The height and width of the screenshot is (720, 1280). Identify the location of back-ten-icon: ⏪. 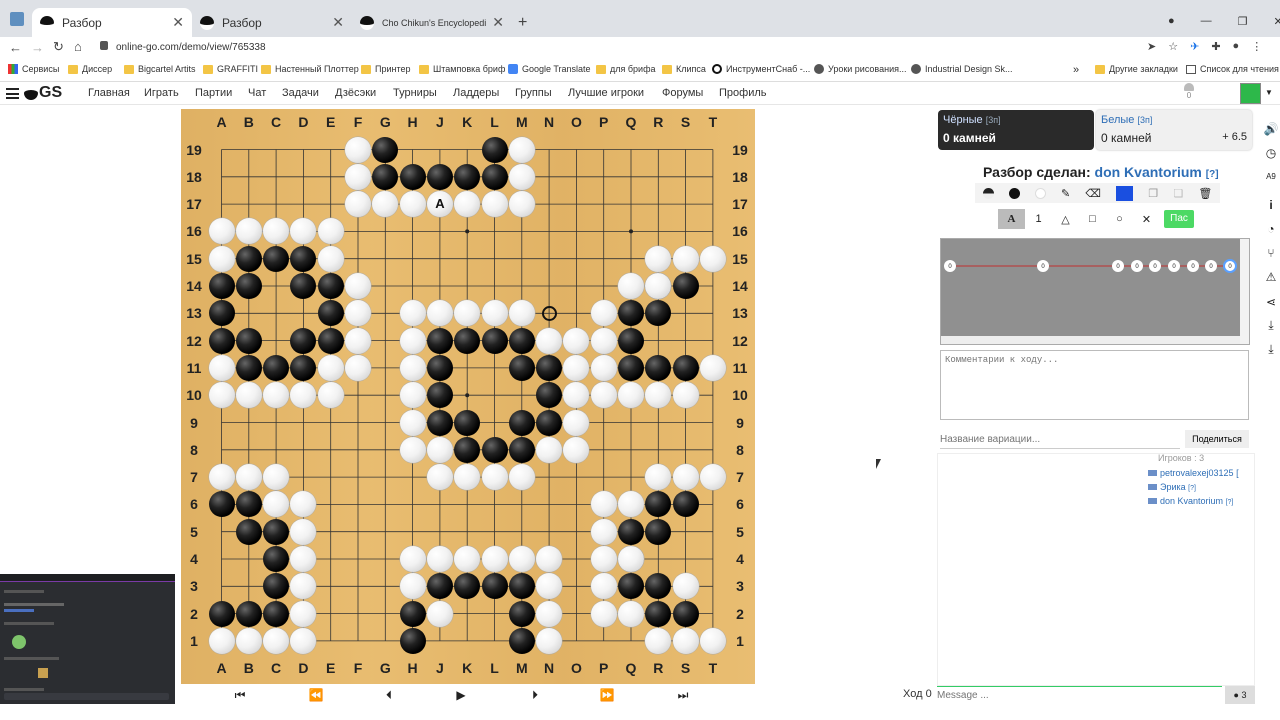
(316, 695).